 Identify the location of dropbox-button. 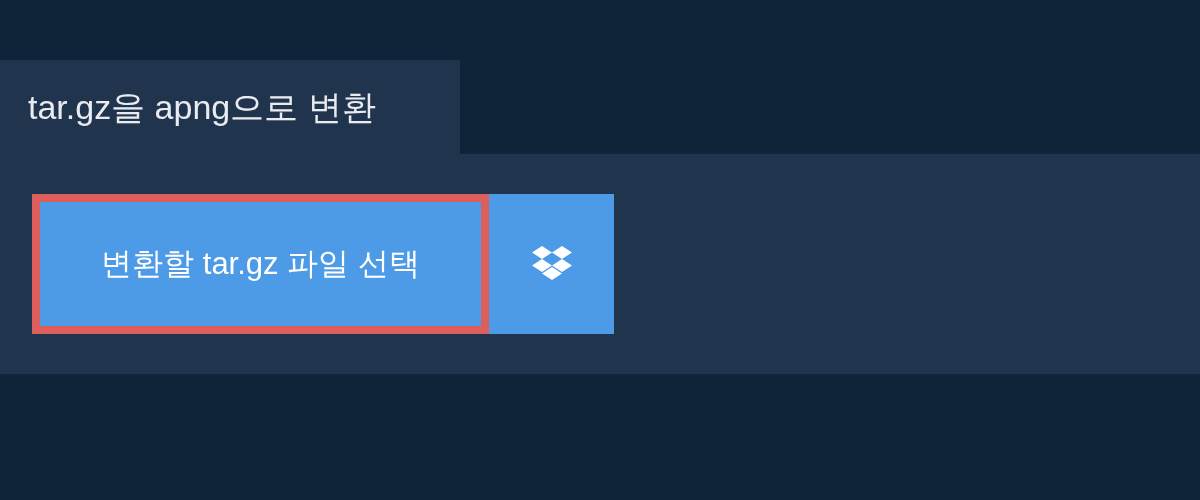
(551, 264).